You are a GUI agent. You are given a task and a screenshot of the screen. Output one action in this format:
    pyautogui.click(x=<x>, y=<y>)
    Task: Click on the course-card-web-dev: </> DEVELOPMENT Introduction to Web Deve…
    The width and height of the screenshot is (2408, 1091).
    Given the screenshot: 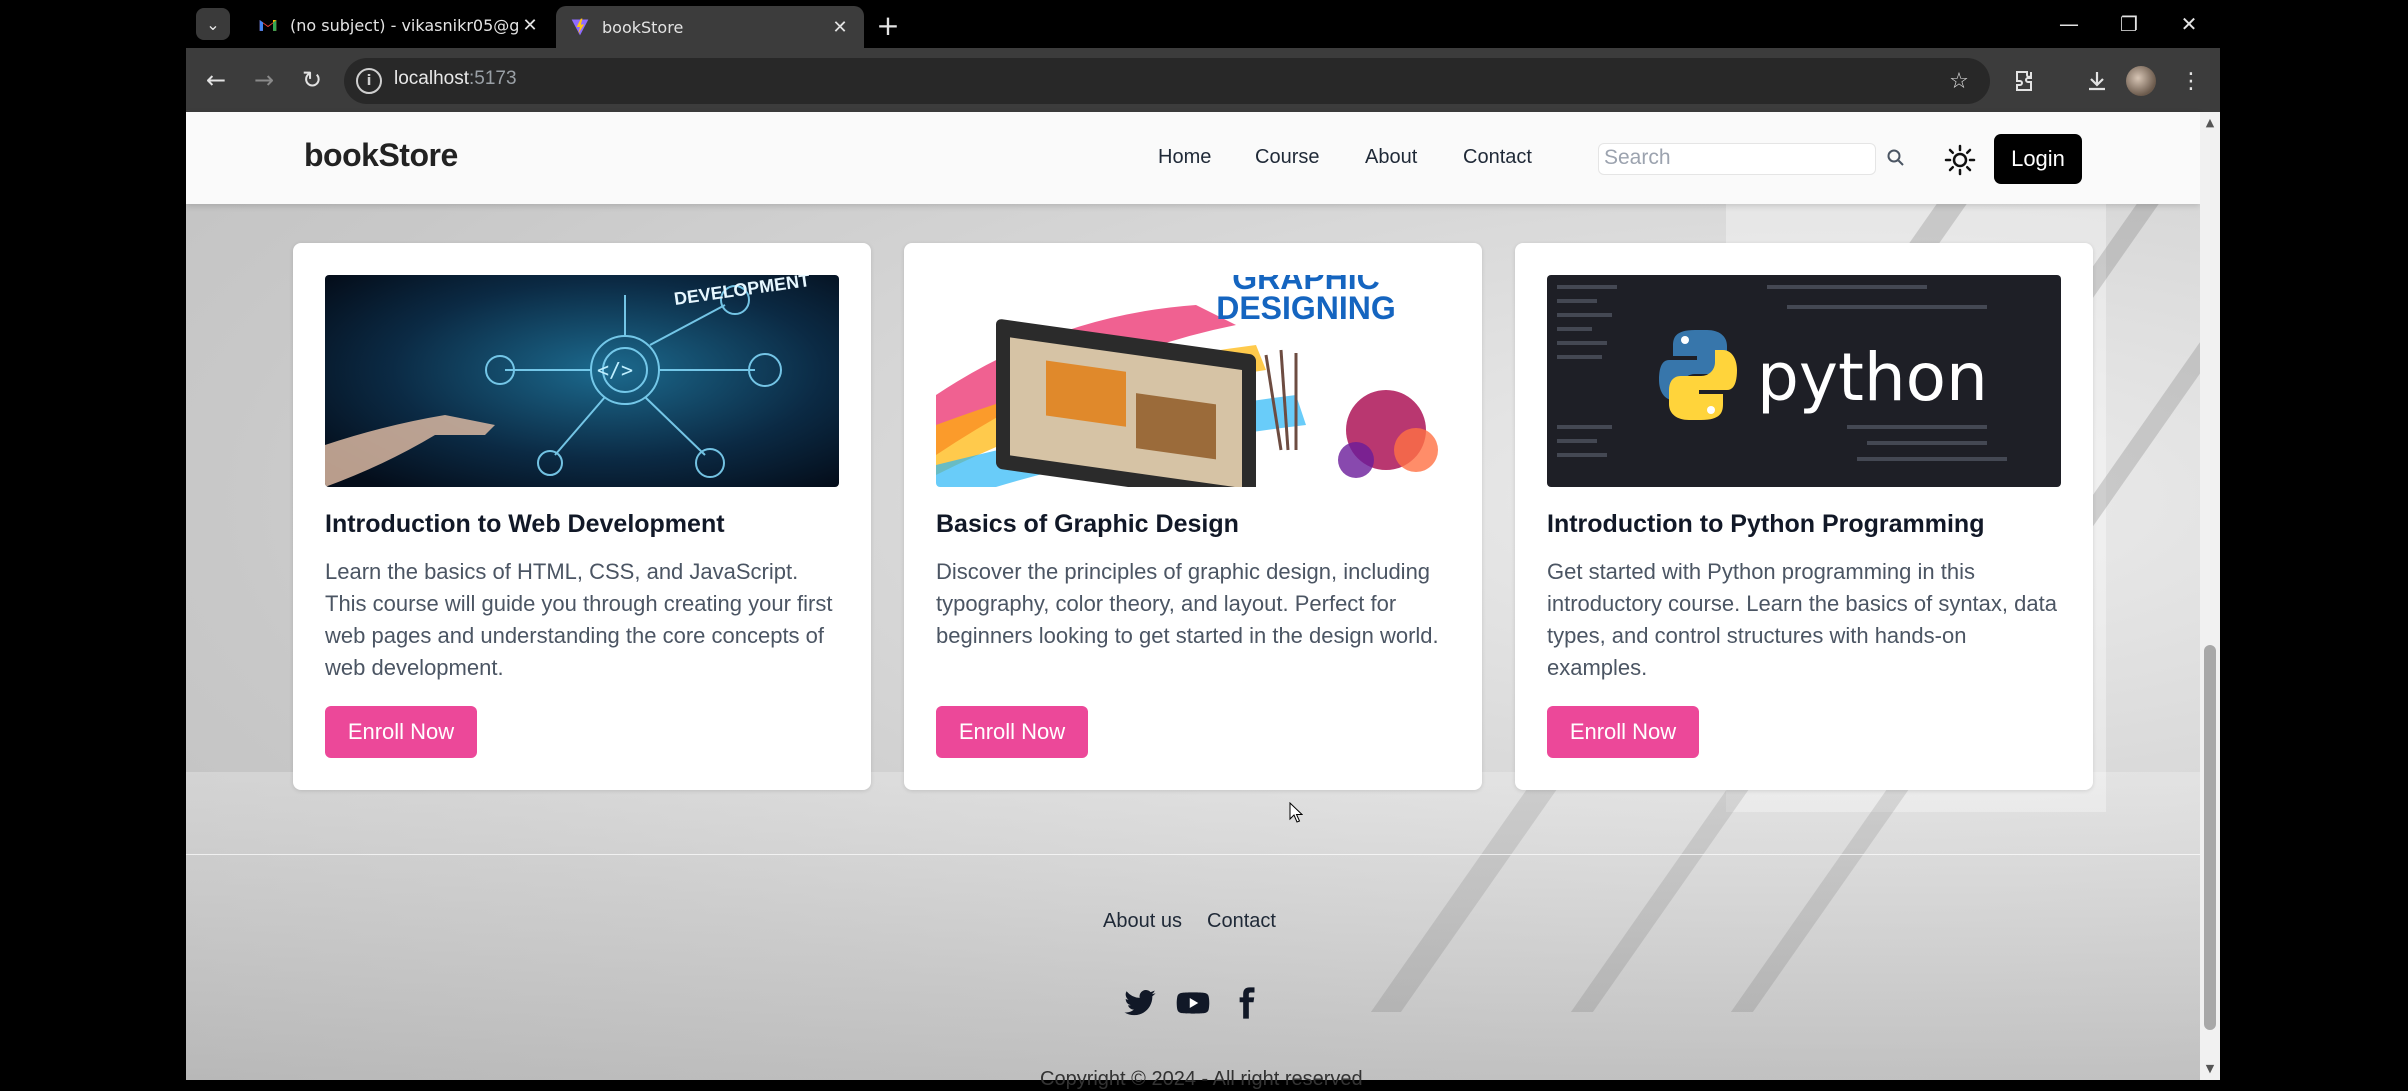 What is the action you would take?
    pyautogui.click(x=582, y=516)
    